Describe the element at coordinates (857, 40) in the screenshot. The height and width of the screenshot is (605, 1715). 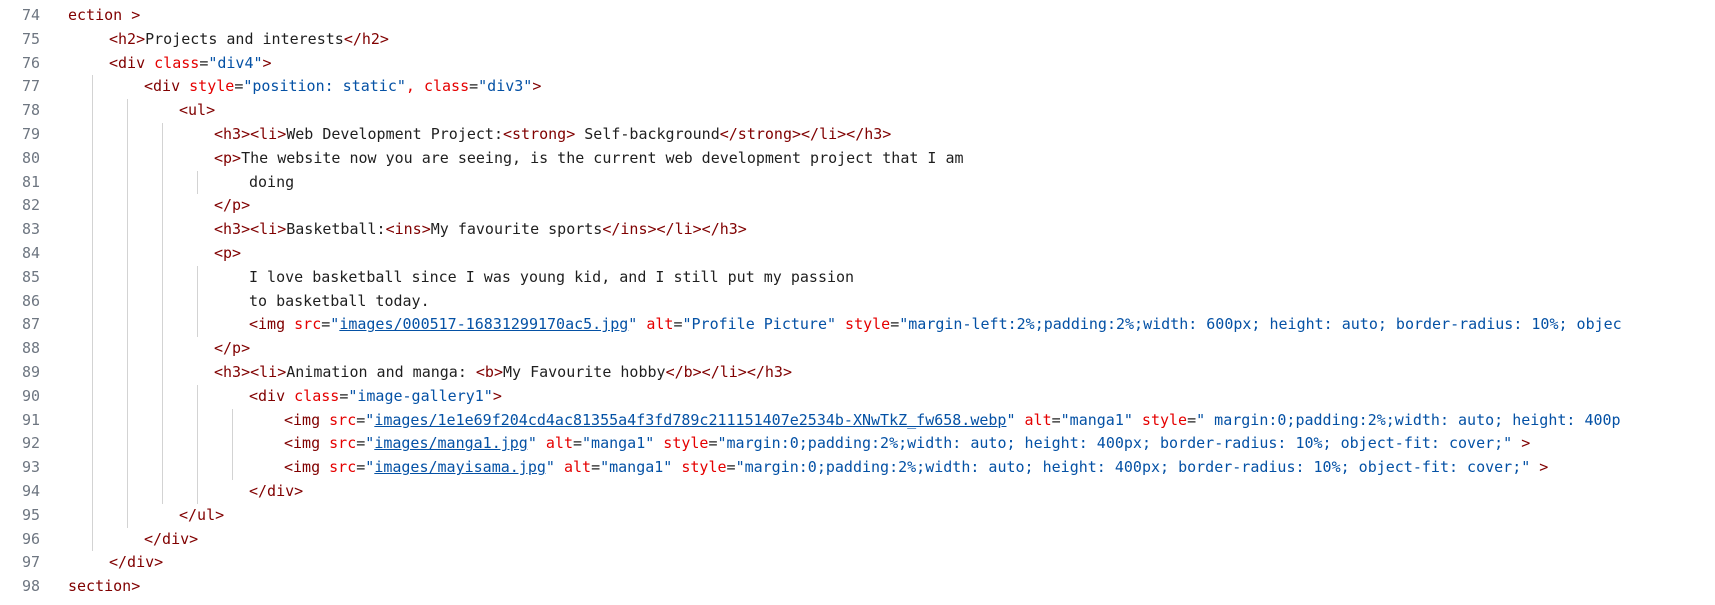
I see `code-line: 75 <h2>Projects and interests</h2>` at that location.